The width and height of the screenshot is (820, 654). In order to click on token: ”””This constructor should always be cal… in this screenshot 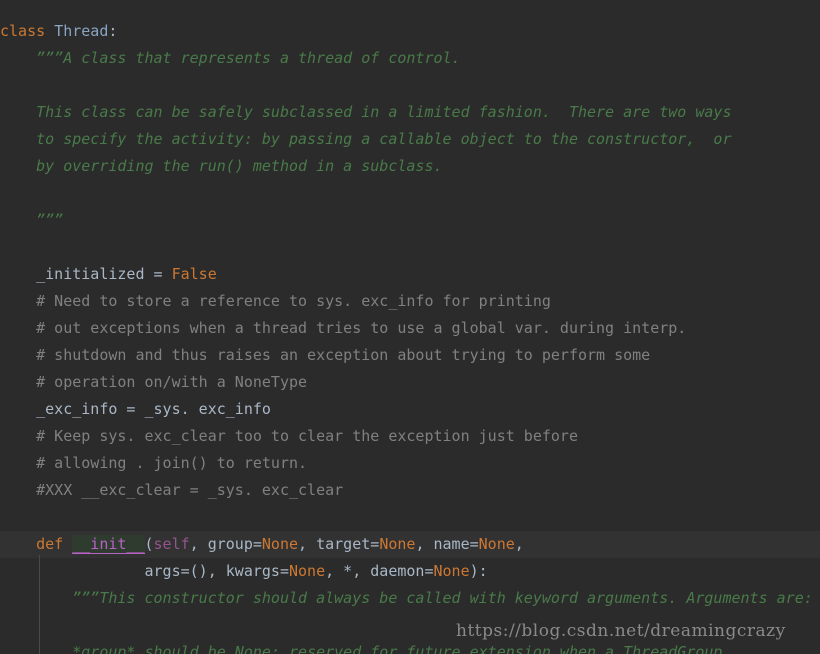, I will do `click(406, 598)`.